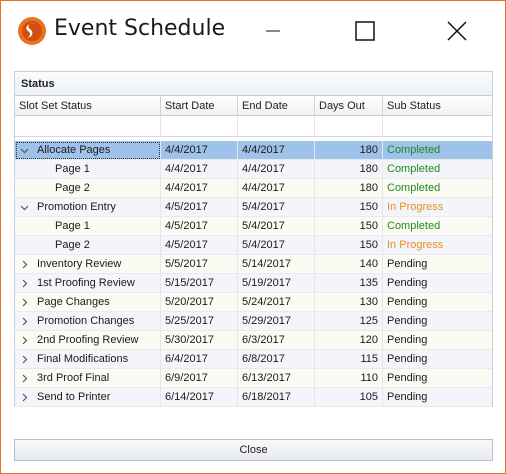 Image resolution: width=506 pixels, height=474 pixels. What do you see at coordinates (349, 126) in the screenshot?
I see `filter-cell-days-out` at bounding box center [349, 126].